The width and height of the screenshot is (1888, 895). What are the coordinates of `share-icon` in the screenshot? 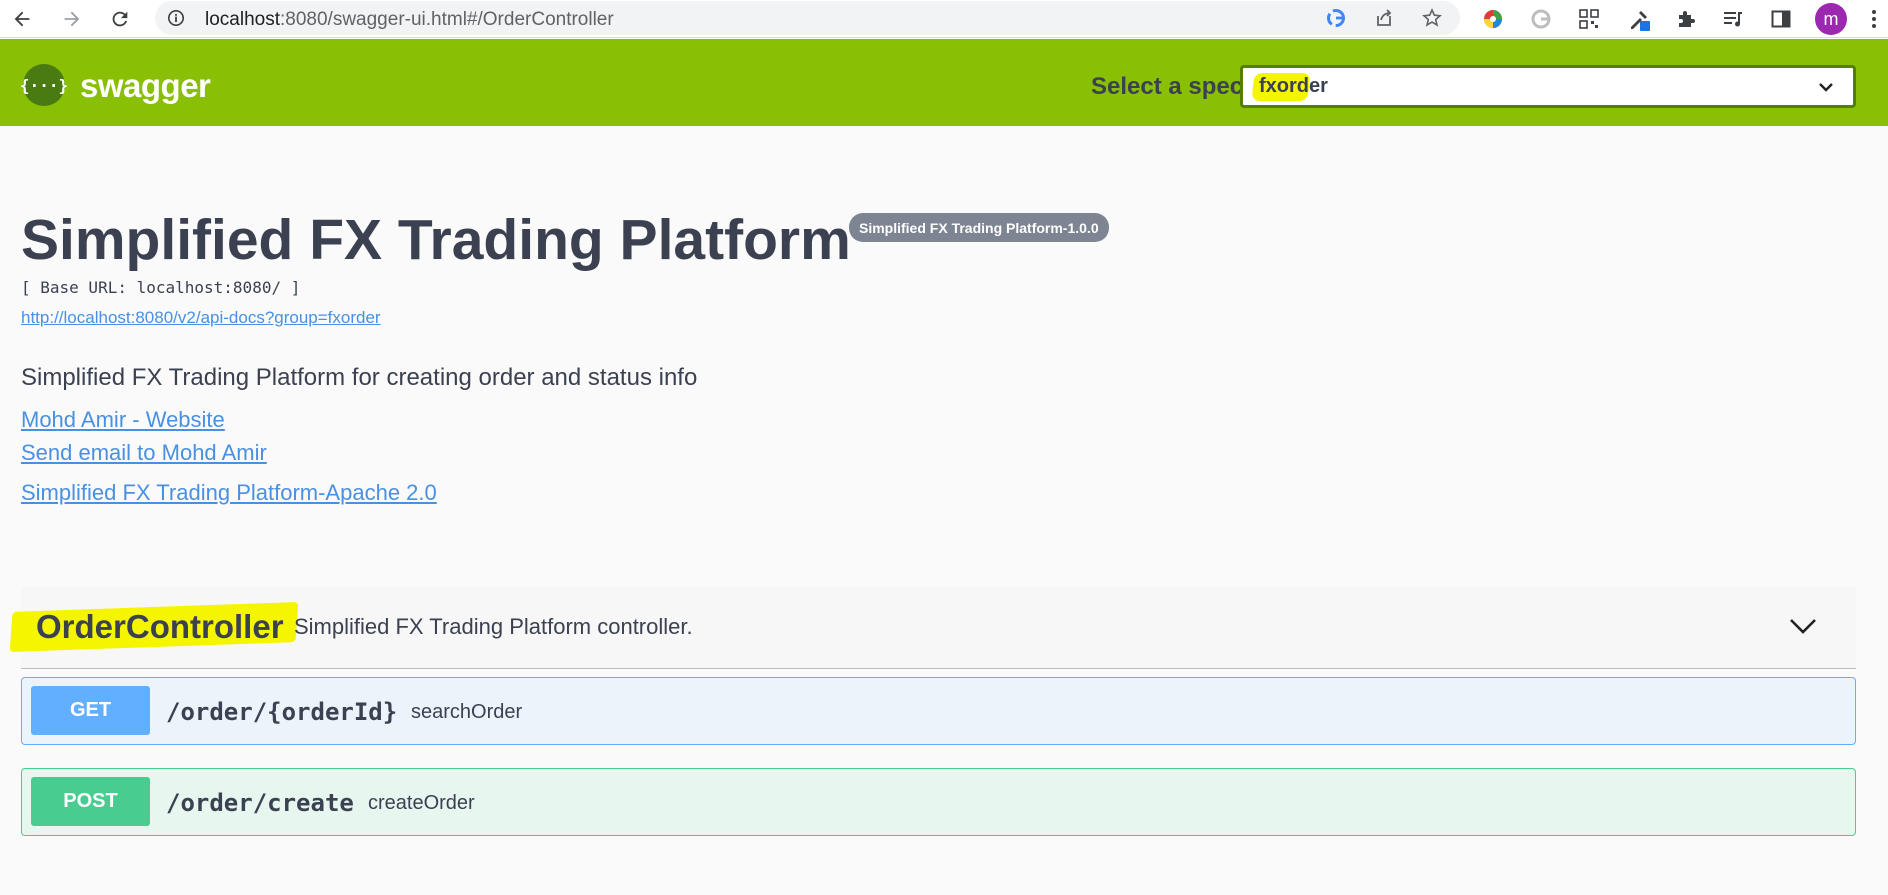 It's located at (1384, 18).